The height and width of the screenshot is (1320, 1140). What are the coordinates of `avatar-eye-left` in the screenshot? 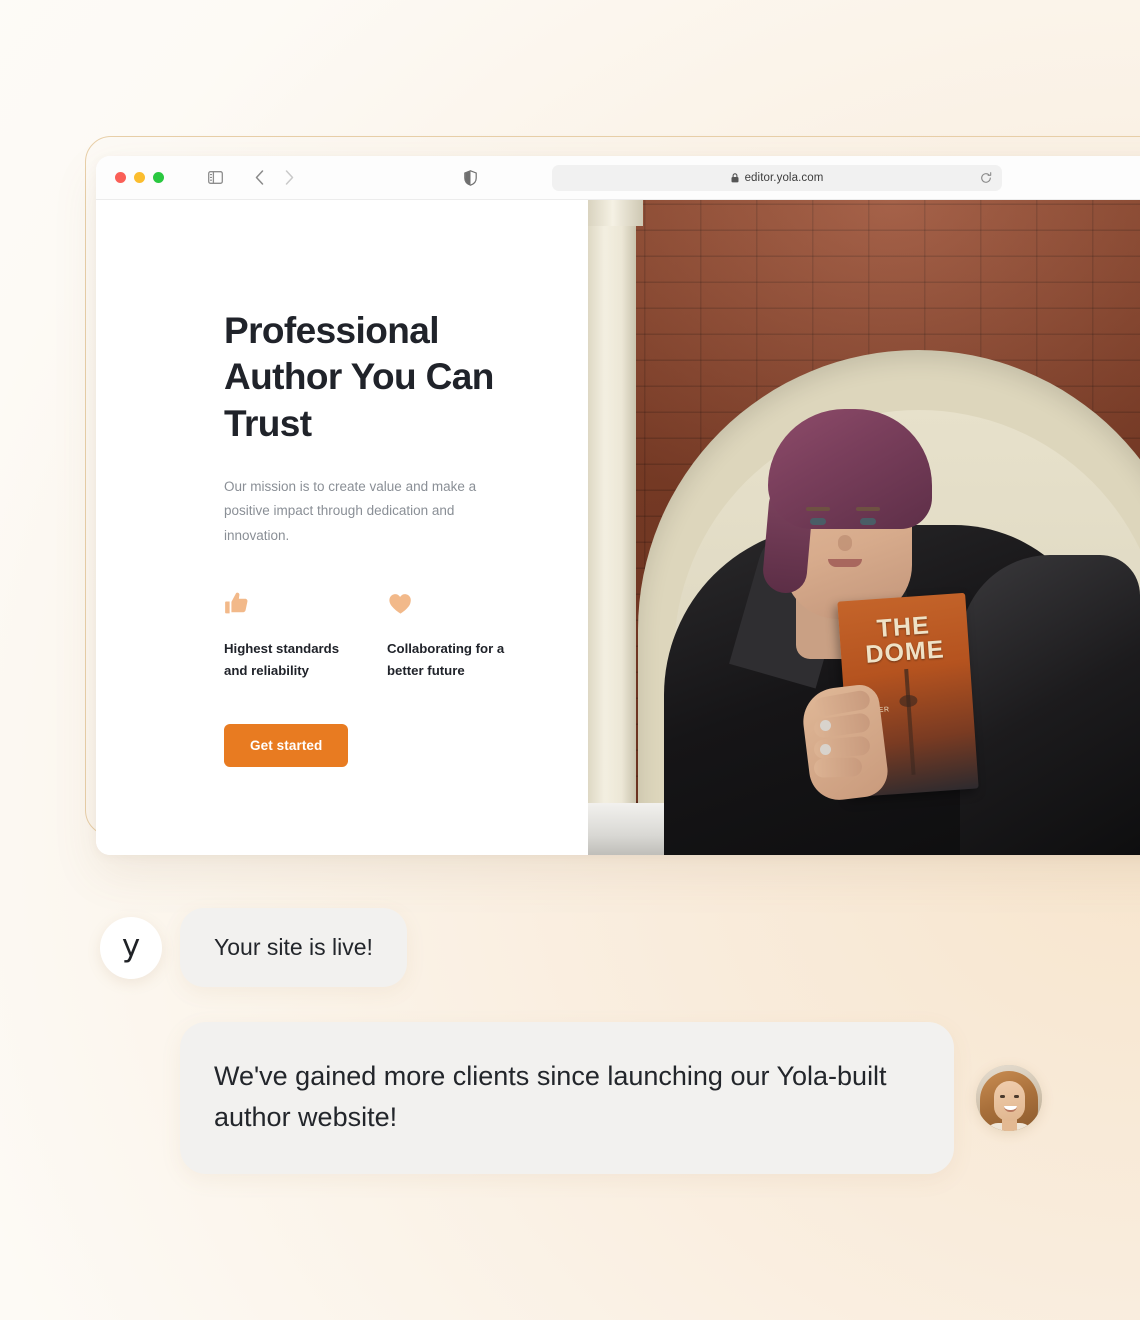 It's located at (1002, 1097).